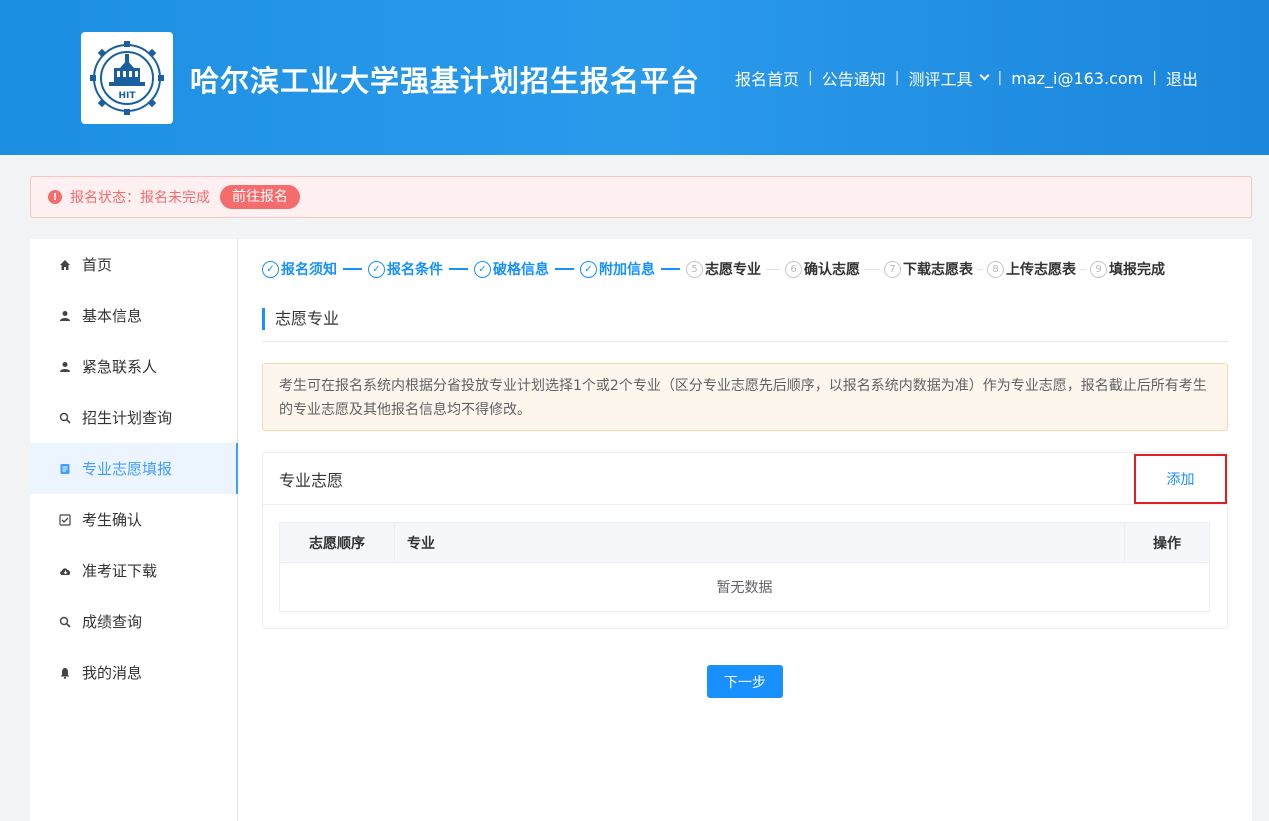  Describe the element at coordinates (1180, 479) in the screenshot. I see `add-preference-button: 添加` at that location.